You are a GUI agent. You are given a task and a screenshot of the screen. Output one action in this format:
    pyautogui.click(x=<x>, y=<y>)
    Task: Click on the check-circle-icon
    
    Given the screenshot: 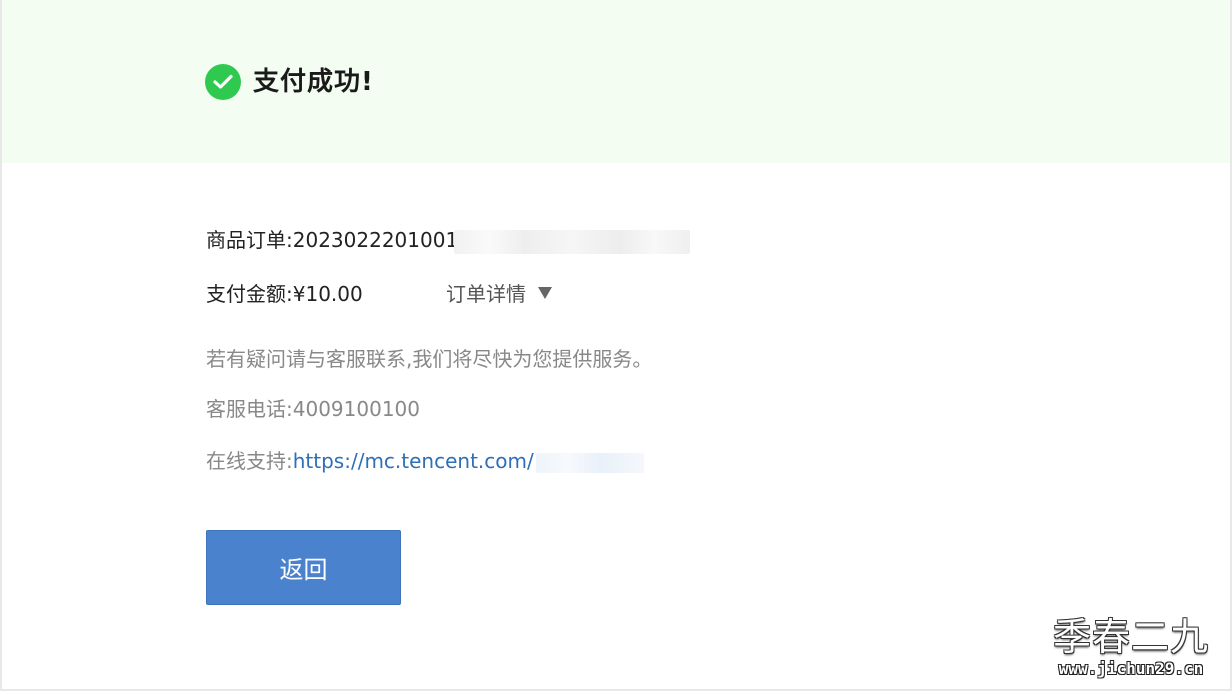 What is the action you would take?
    pyautogui.click(x=223, y=82)
    